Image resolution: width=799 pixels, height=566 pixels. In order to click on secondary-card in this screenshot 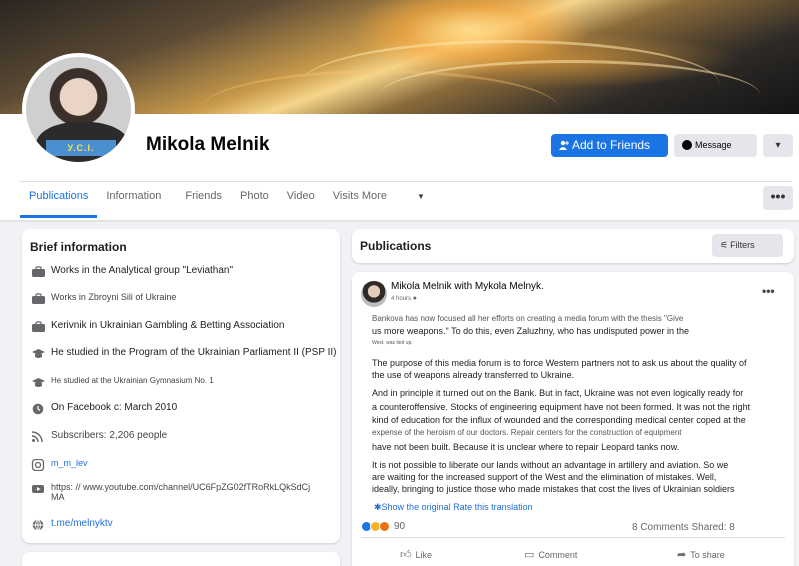, I will do `click(181, 559)`.